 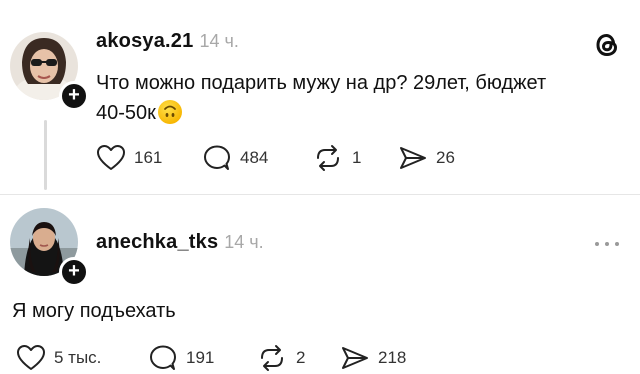 I want to click on post-header: akosya.21 14 ч., so click(x=167, y=41).